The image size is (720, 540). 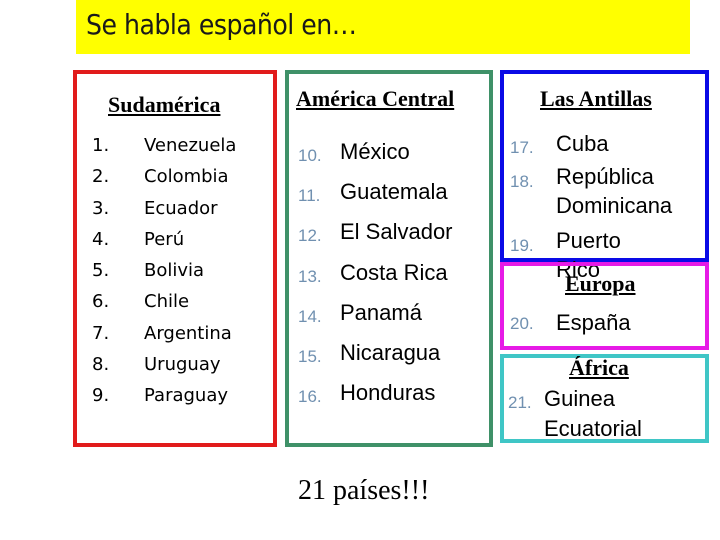 What do you see at coordinates (101, 333) in the screenshot?
I see `item-number: 7.` at bounding box center [101, 333].